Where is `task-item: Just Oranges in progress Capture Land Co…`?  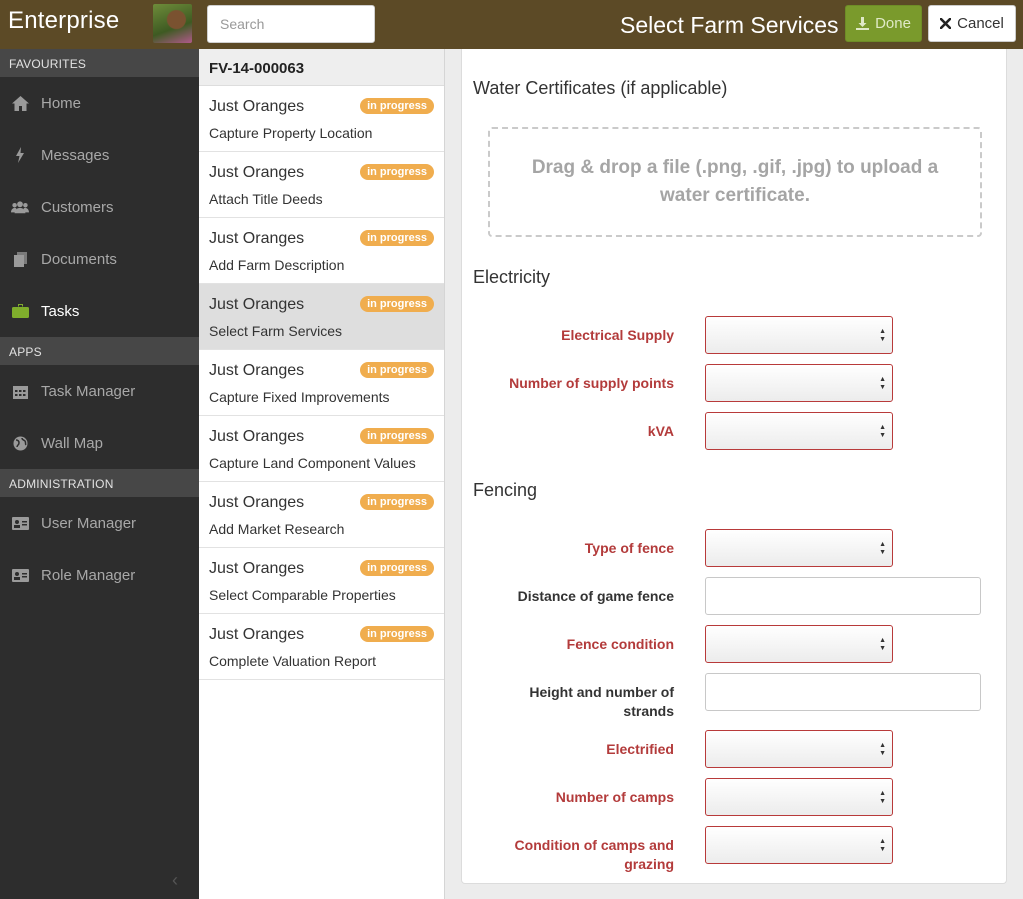 task-item: Just Oranges in progress Capture Land Co… is located at coordinates (321, 449).